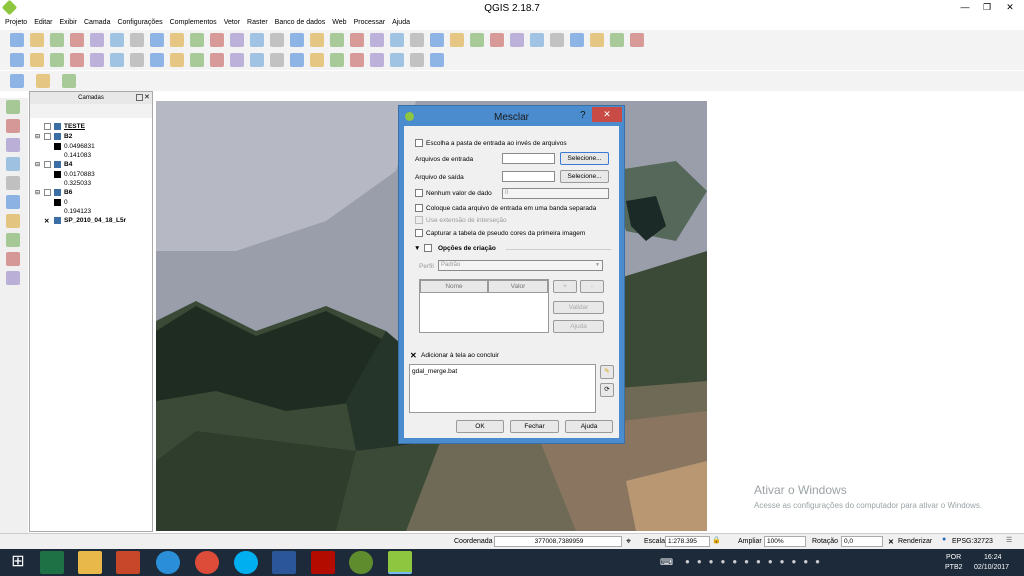 This screenshot has height=576, width=1024. Describe the element at coordinates (43, 22) in the screenshot. I see `menu-editar: Editar` at that location.